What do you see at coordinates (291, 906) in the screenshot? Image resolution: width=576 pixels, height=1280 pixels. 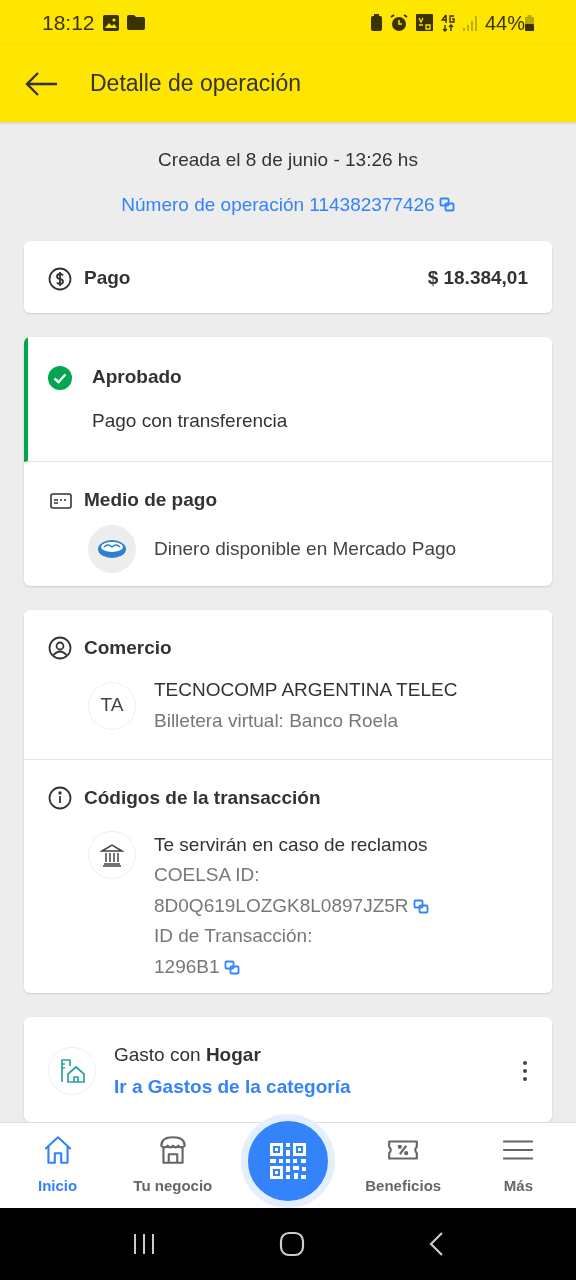 I see `code-value: 8D0Q619LOZGK8L0897JZ5R` at bounding box center [291, 906].